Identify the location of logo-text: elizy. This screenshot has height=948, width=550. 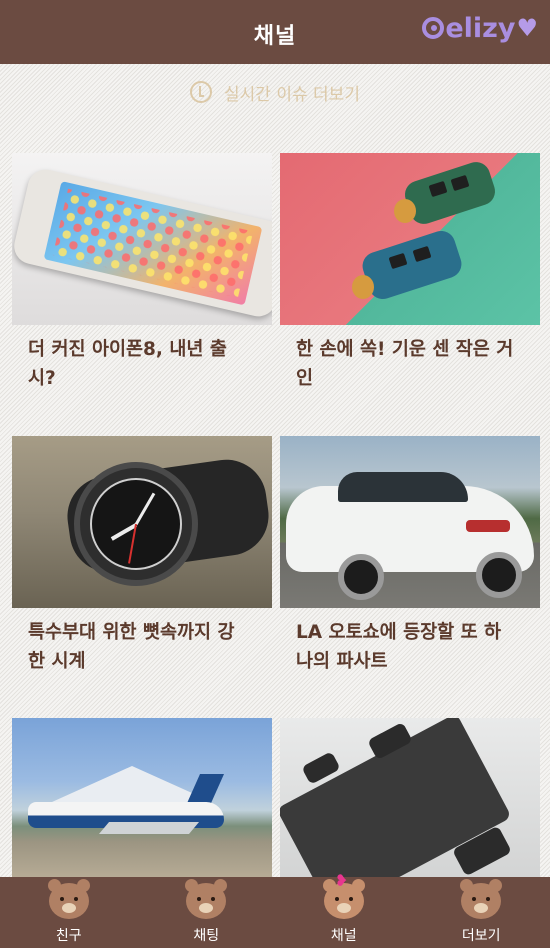
(480, 28).